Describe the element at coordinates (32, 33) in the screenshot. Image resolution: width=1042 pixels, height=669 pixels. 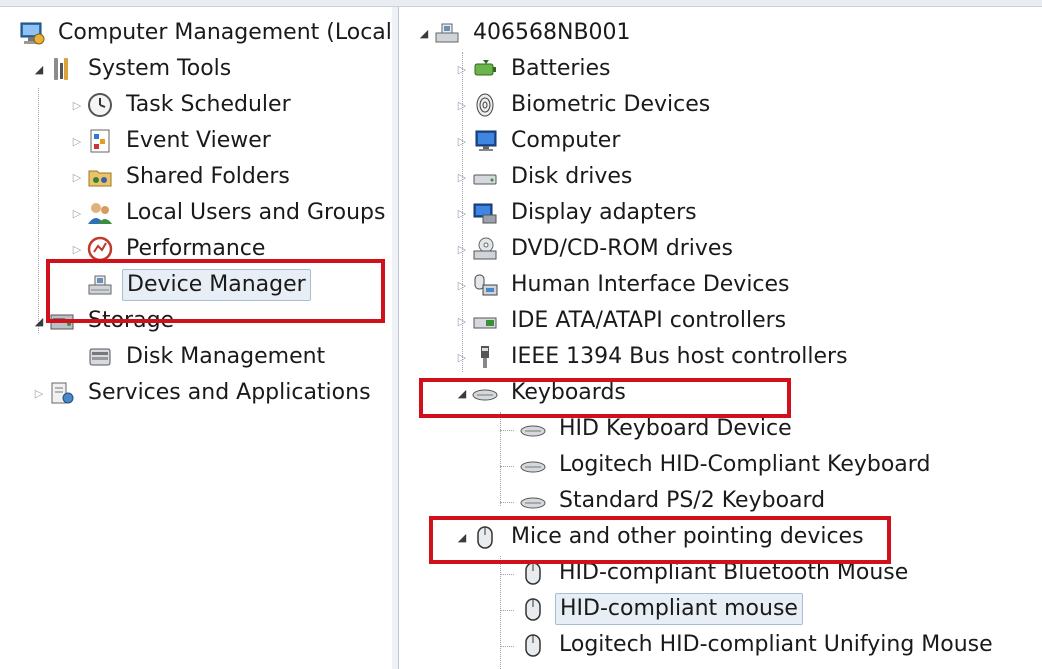
I see `computer-management-icon` at that location.